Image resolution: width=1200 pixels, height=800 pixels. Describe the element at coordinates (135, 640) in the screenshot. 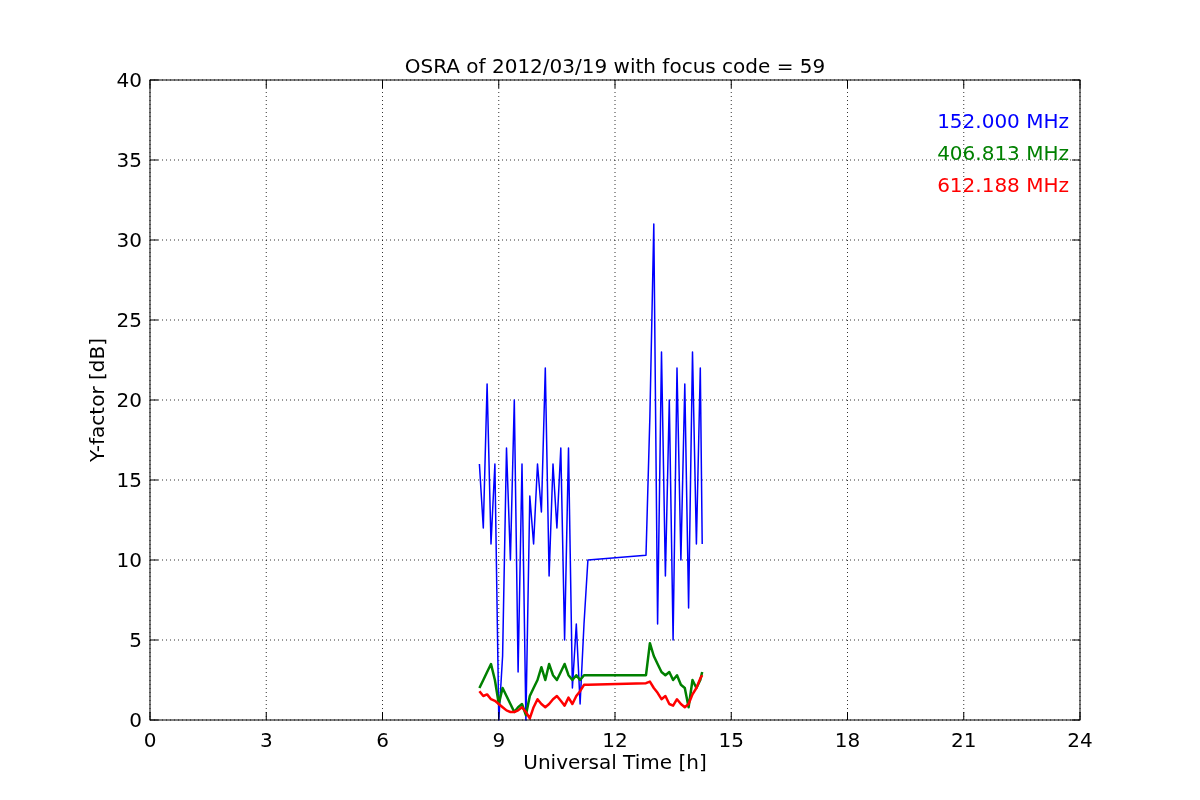

I see `y-tick-label: 5` at that location.